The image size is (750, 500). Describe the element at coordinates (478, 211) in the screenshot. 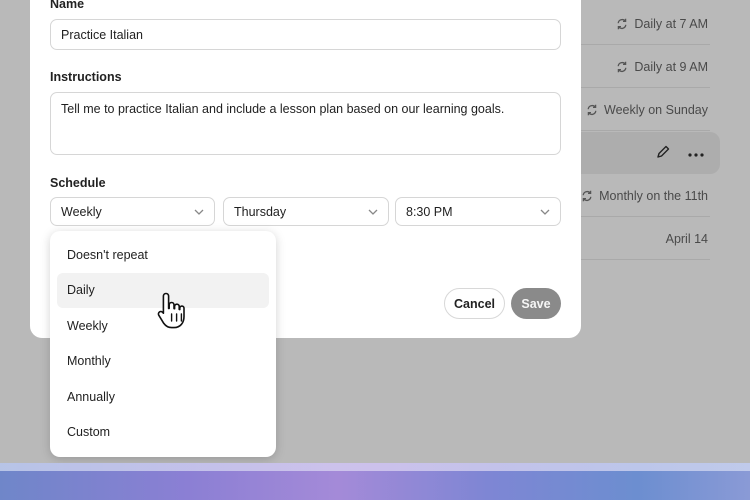

I see `time-select: 8:30 PM` at that location.